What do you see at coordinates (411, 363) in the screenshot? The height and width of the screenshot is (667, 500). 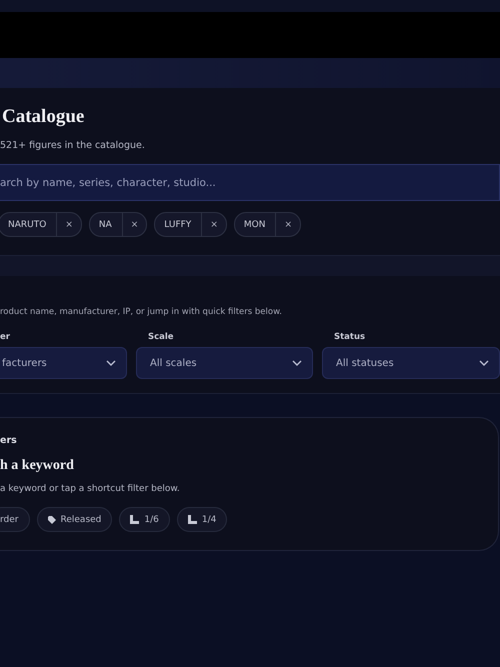 I see `filter-select: All statuses` at bounding box center [411, 363].